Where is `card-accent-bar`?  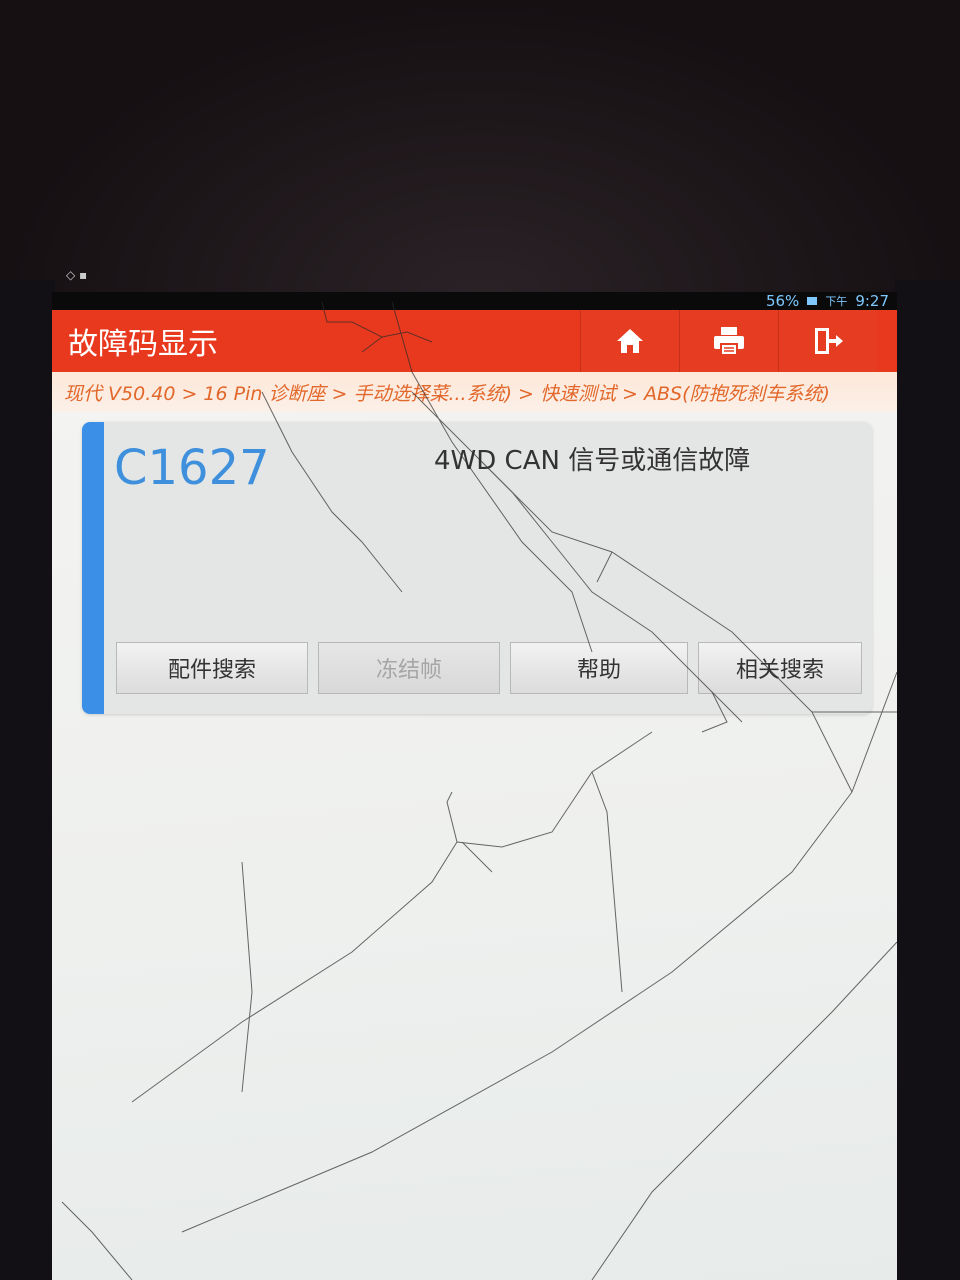
card-accent-bar is located at coordinates (93, 568).